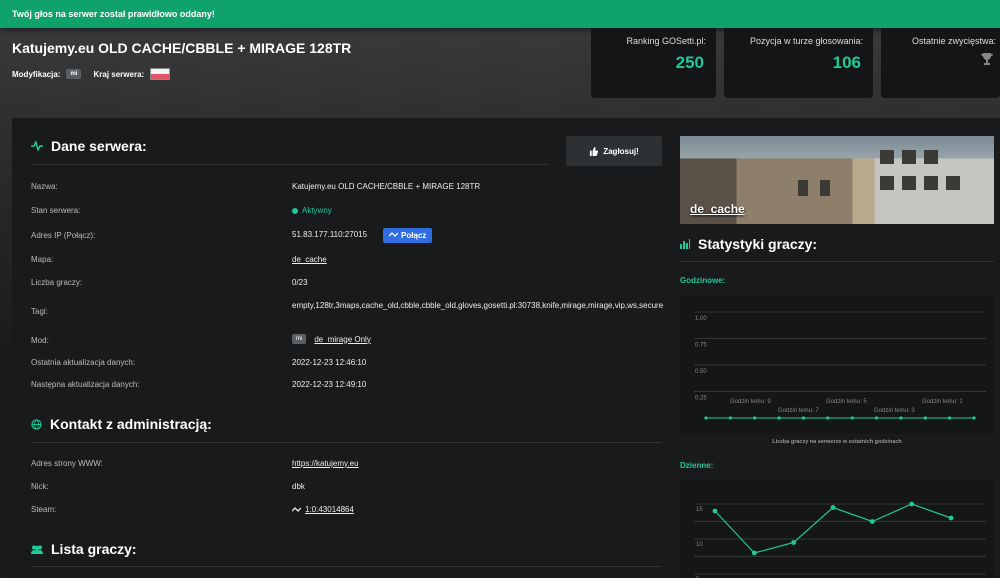 The image size is (1000, 578). Describe the element at coordinates (37, 549) in the screenshot. I see `users-icon` at that location.